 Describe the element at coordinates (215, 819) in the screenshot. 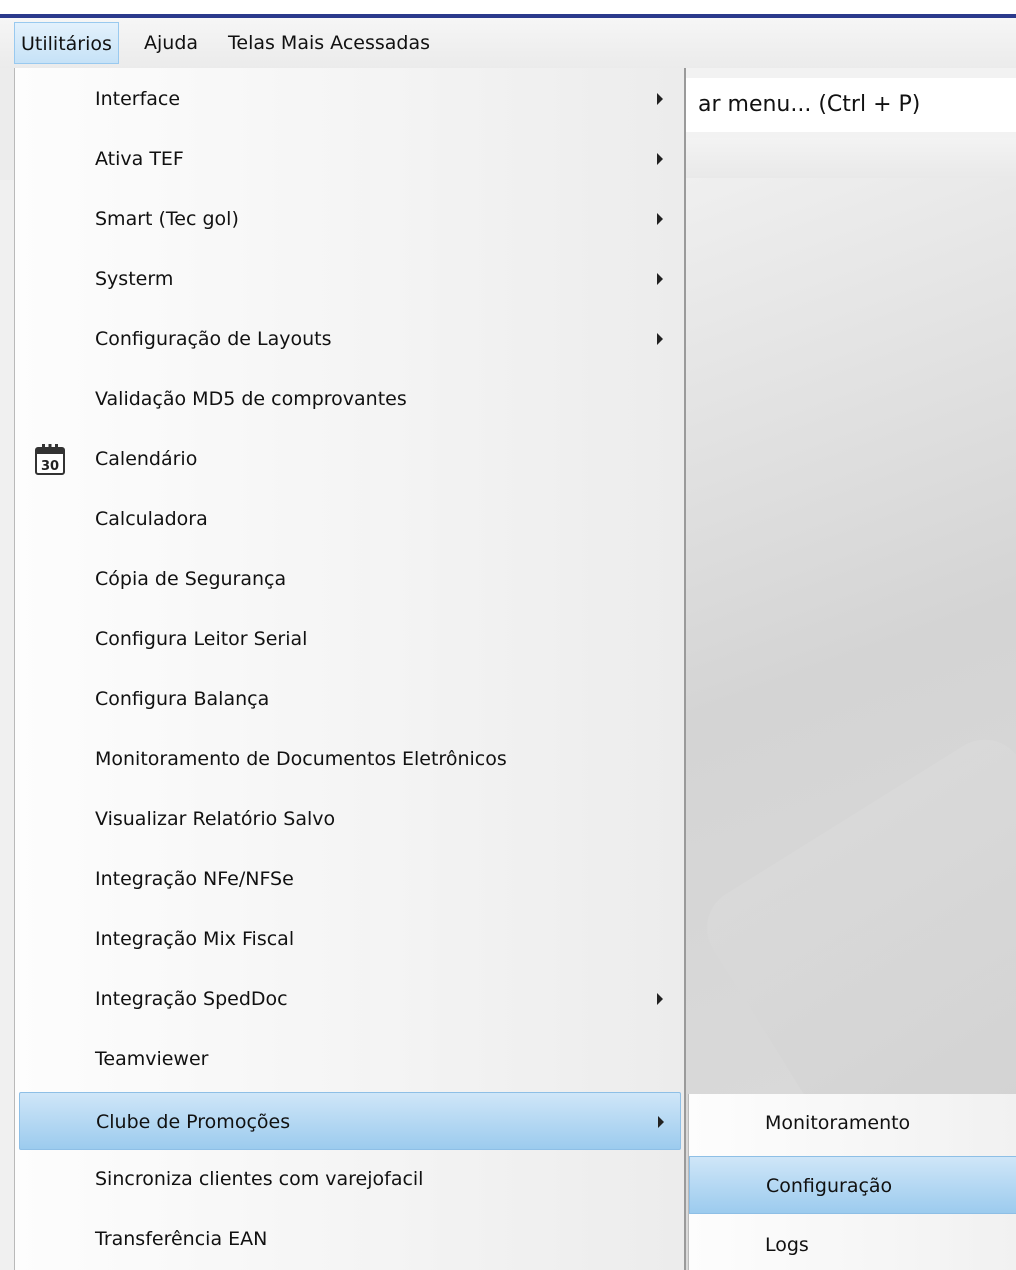

I see `menu-item-label: Visualizar Relatório Salvo` at that location.